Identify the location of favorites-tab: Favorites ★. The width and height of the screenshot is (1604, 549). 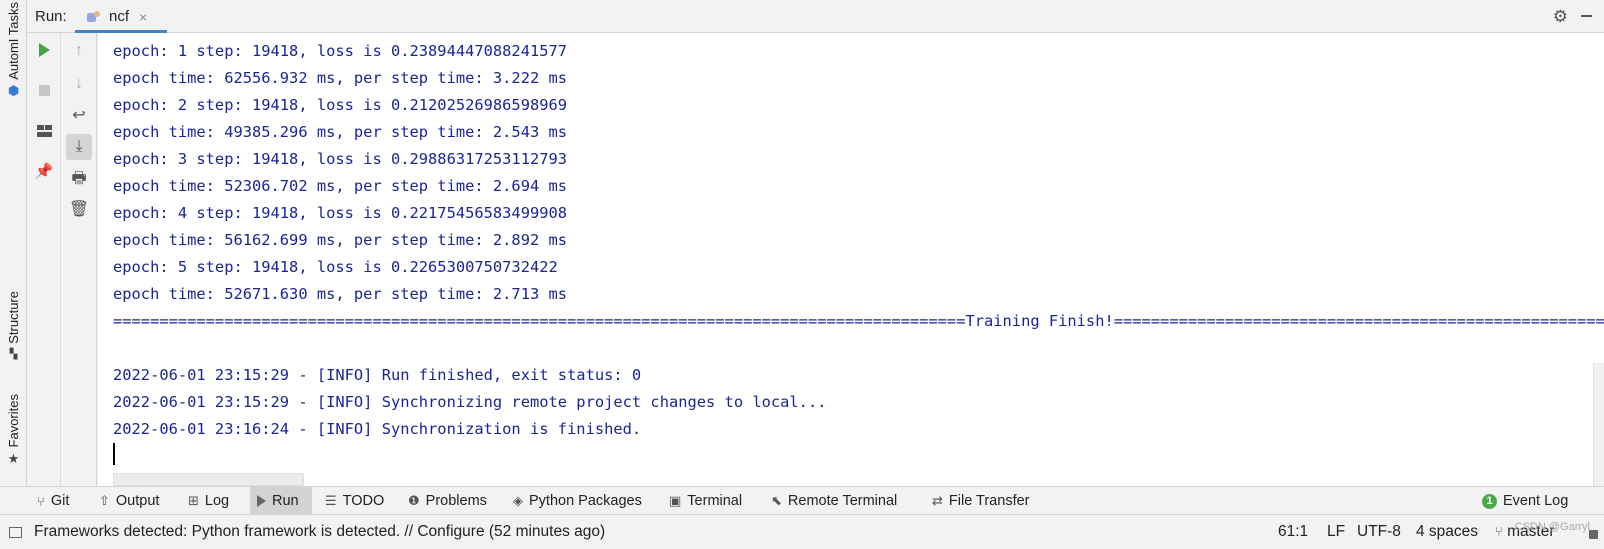
(13, 430).